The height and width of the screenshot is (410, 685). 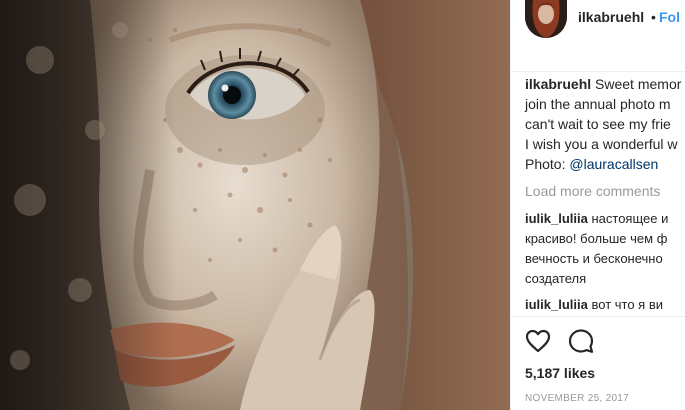 What do you see at coordinates (598, 363) in the screenshot?
I see `post-actions: 5,187 likes NOVEMBER 25, 2017` at bounding box center [598, 363].